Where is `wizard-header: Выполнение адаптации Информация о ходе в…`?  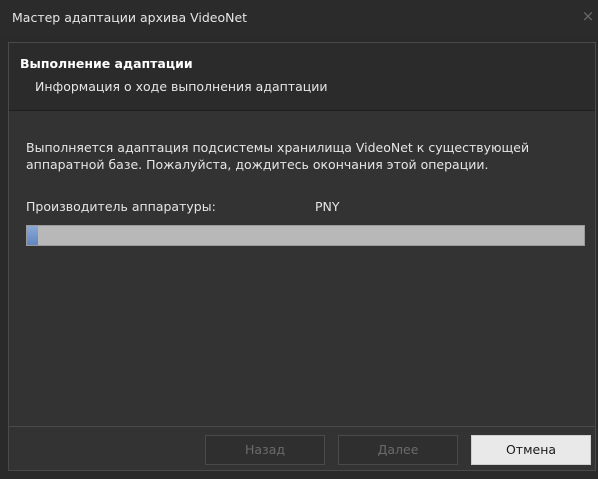 wizard-header: Выполнение адаптации Информация о ходе в… is located at coordinates (302, 77).